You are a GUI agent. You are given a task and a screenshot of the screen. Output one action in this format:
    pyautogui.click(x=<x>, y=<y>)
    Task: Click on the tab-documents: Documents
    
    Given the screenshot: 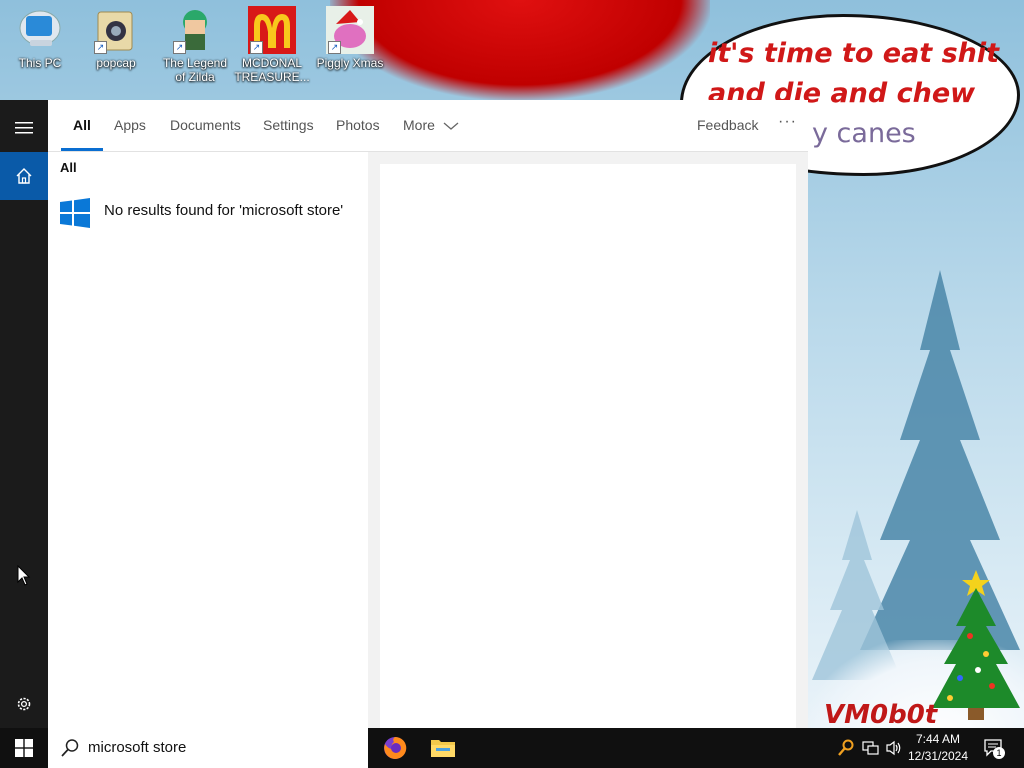 What is the action you would take?
    pyautogui.click(x=205, y=125)
    